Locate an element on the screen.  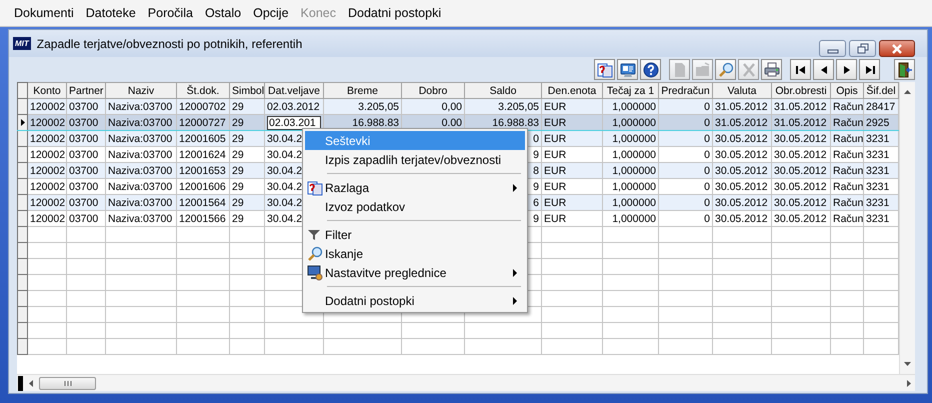
column-header: Opis is located at coordinates (847, 90).